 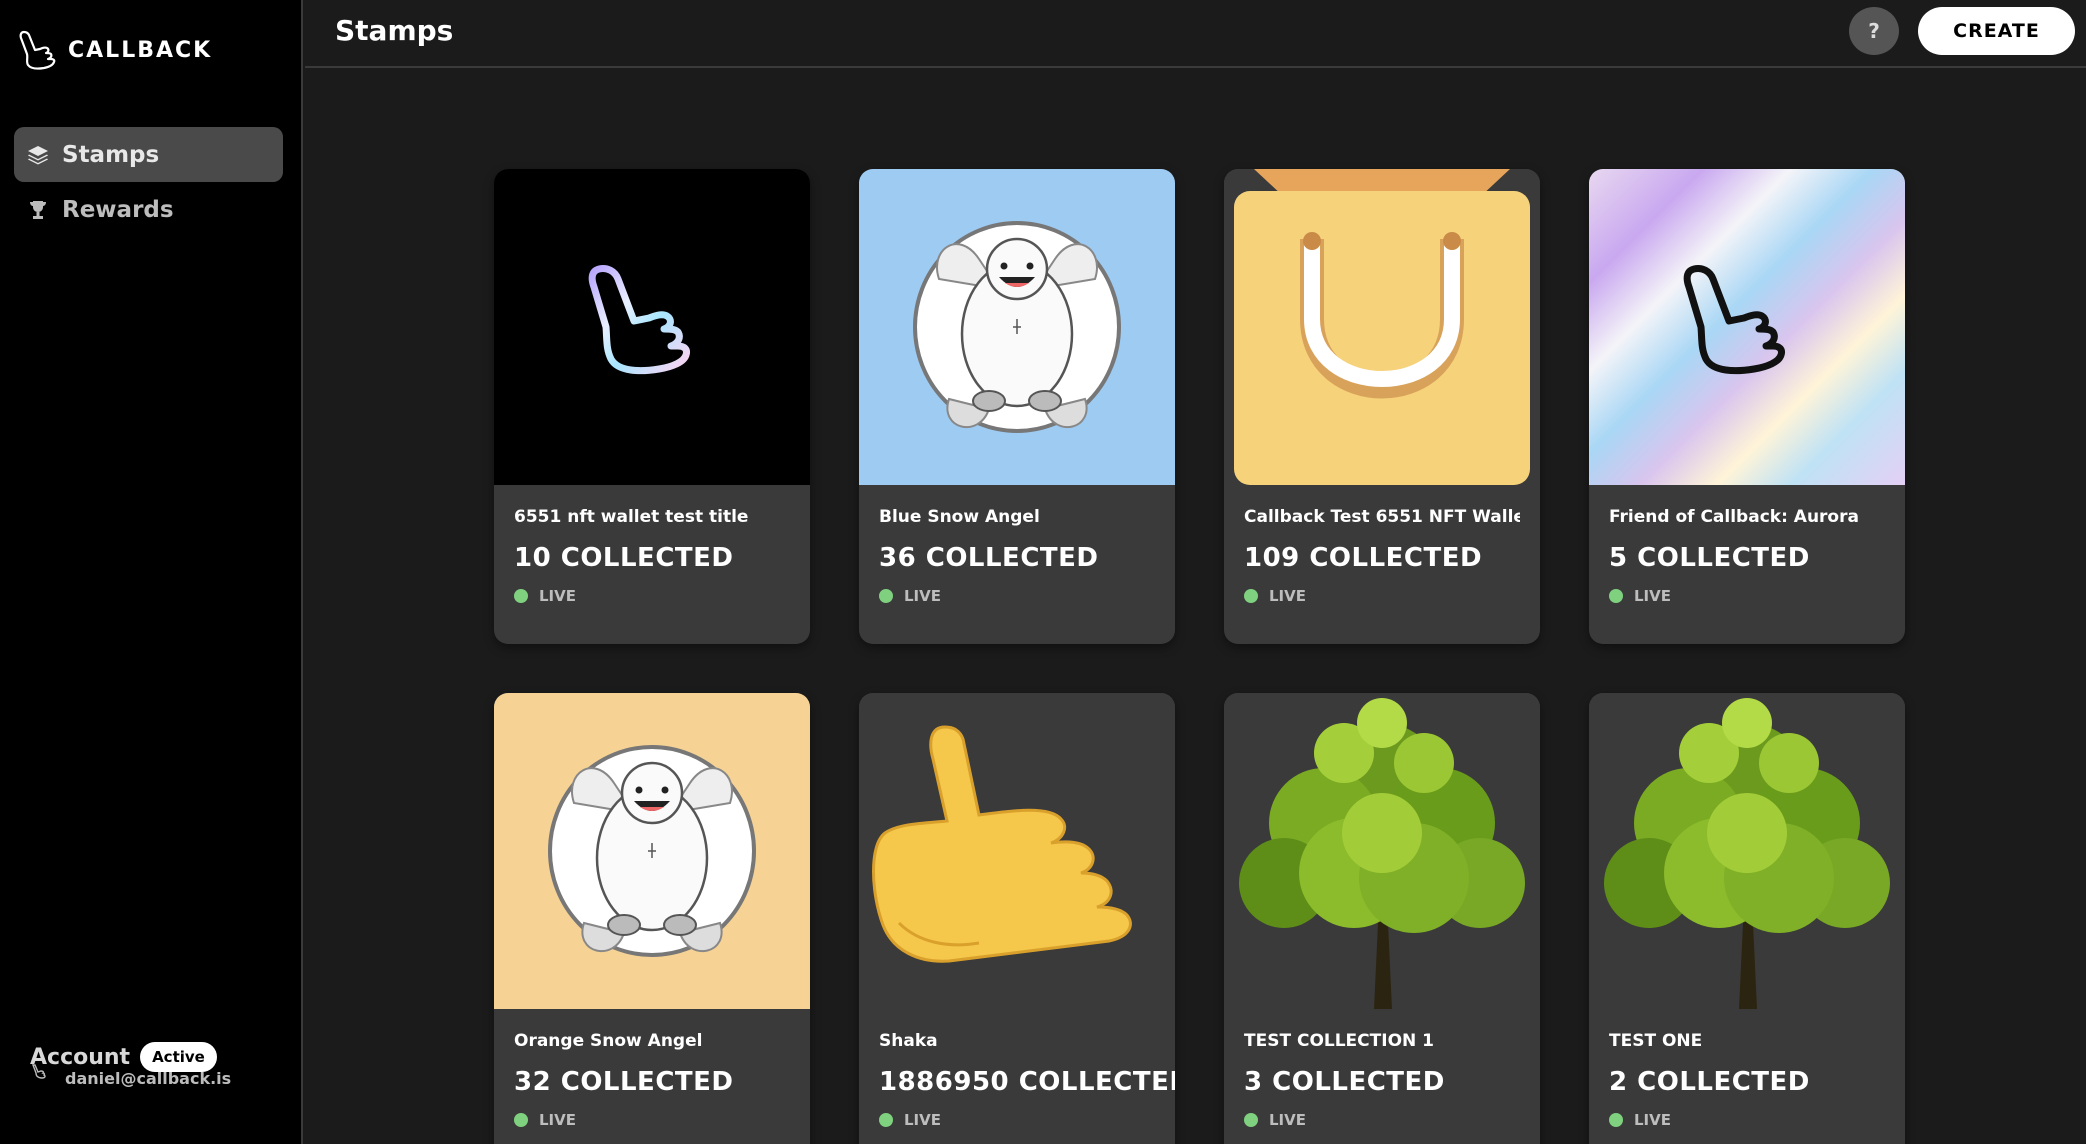 I want to click on stamp-collected-count: 5 COLLECTED, so click(x=1709, y=558).